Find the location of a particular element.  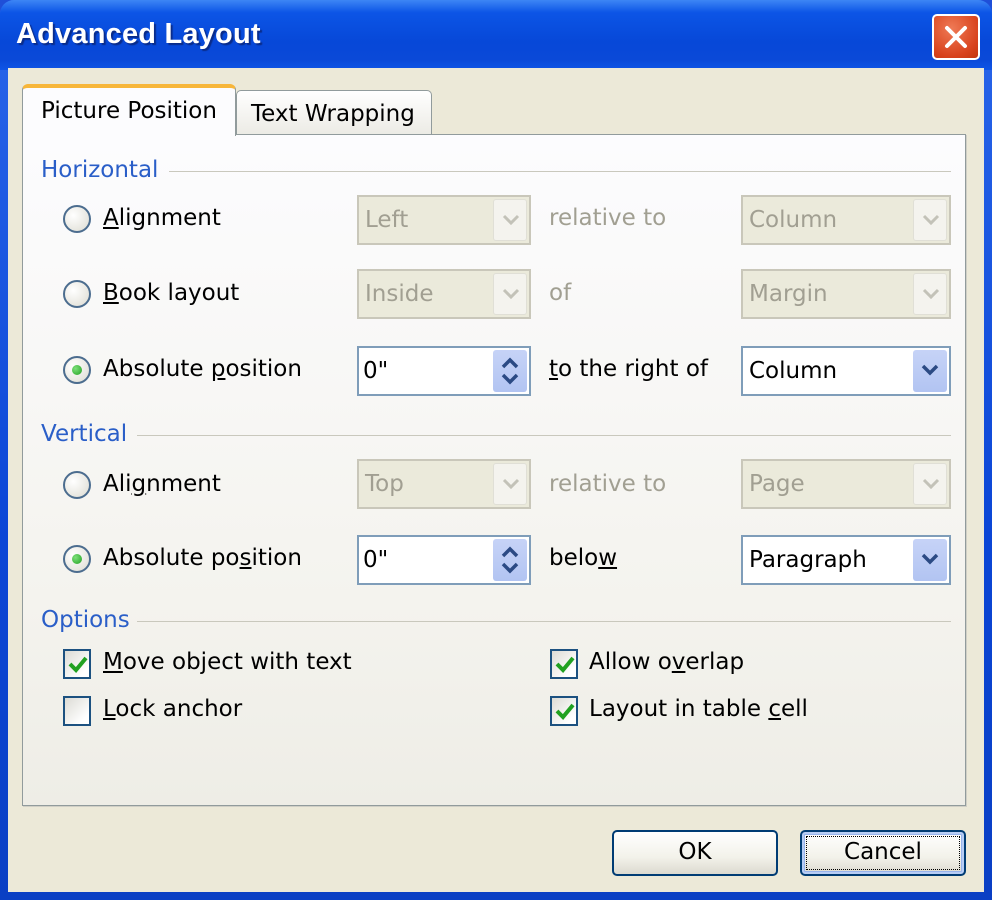

allow-overlap-checkbox is located at coordinates (564, 664).